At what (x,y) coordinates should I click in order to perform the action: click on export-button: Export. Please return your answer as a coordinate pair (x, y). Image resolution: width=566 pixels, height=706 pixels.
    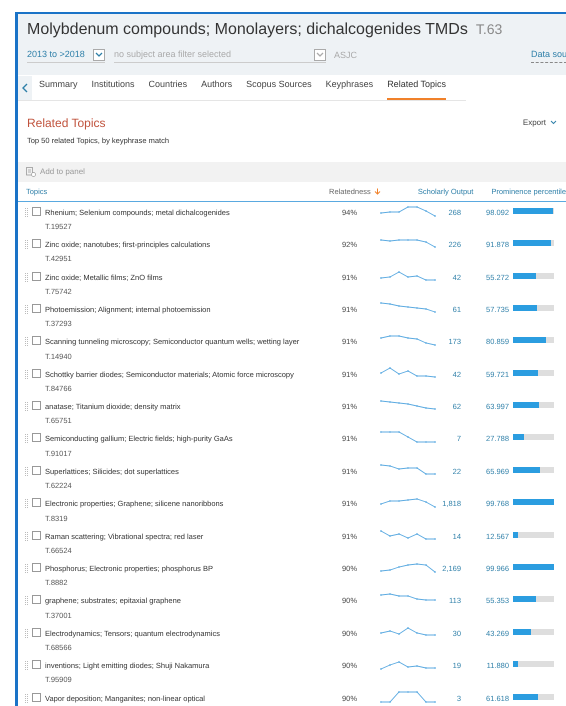
    Looking at the image, I should click on (539, 122).